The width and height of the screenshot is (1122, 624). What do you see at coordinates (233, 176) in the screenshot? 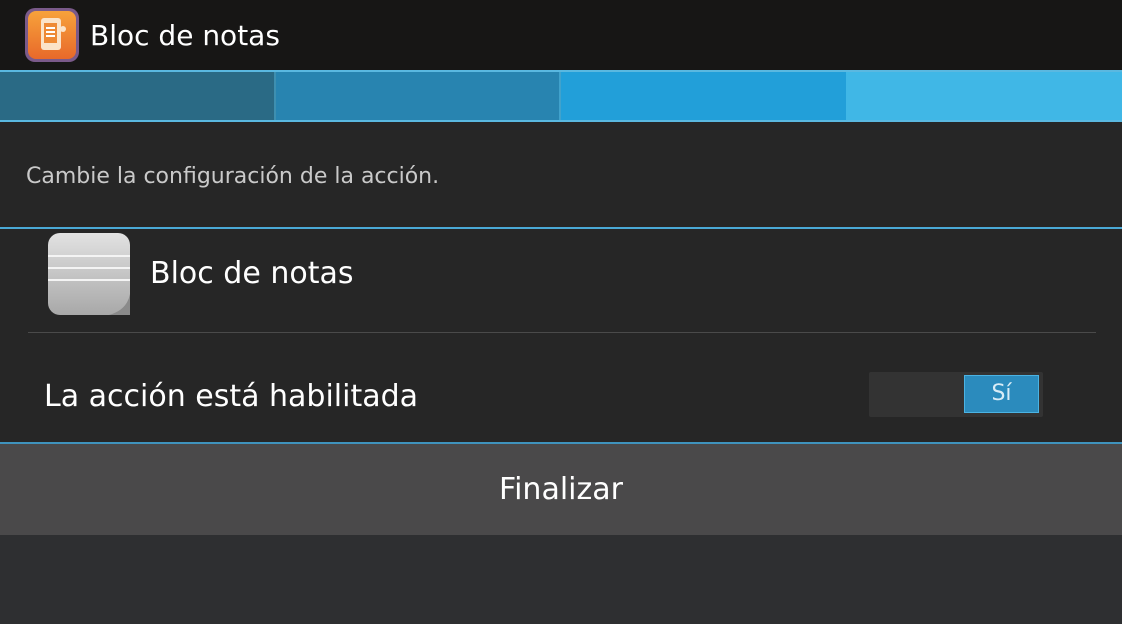
I see `description-text: Cambie la configuración de la acción.` at bounding box center [233, 176].